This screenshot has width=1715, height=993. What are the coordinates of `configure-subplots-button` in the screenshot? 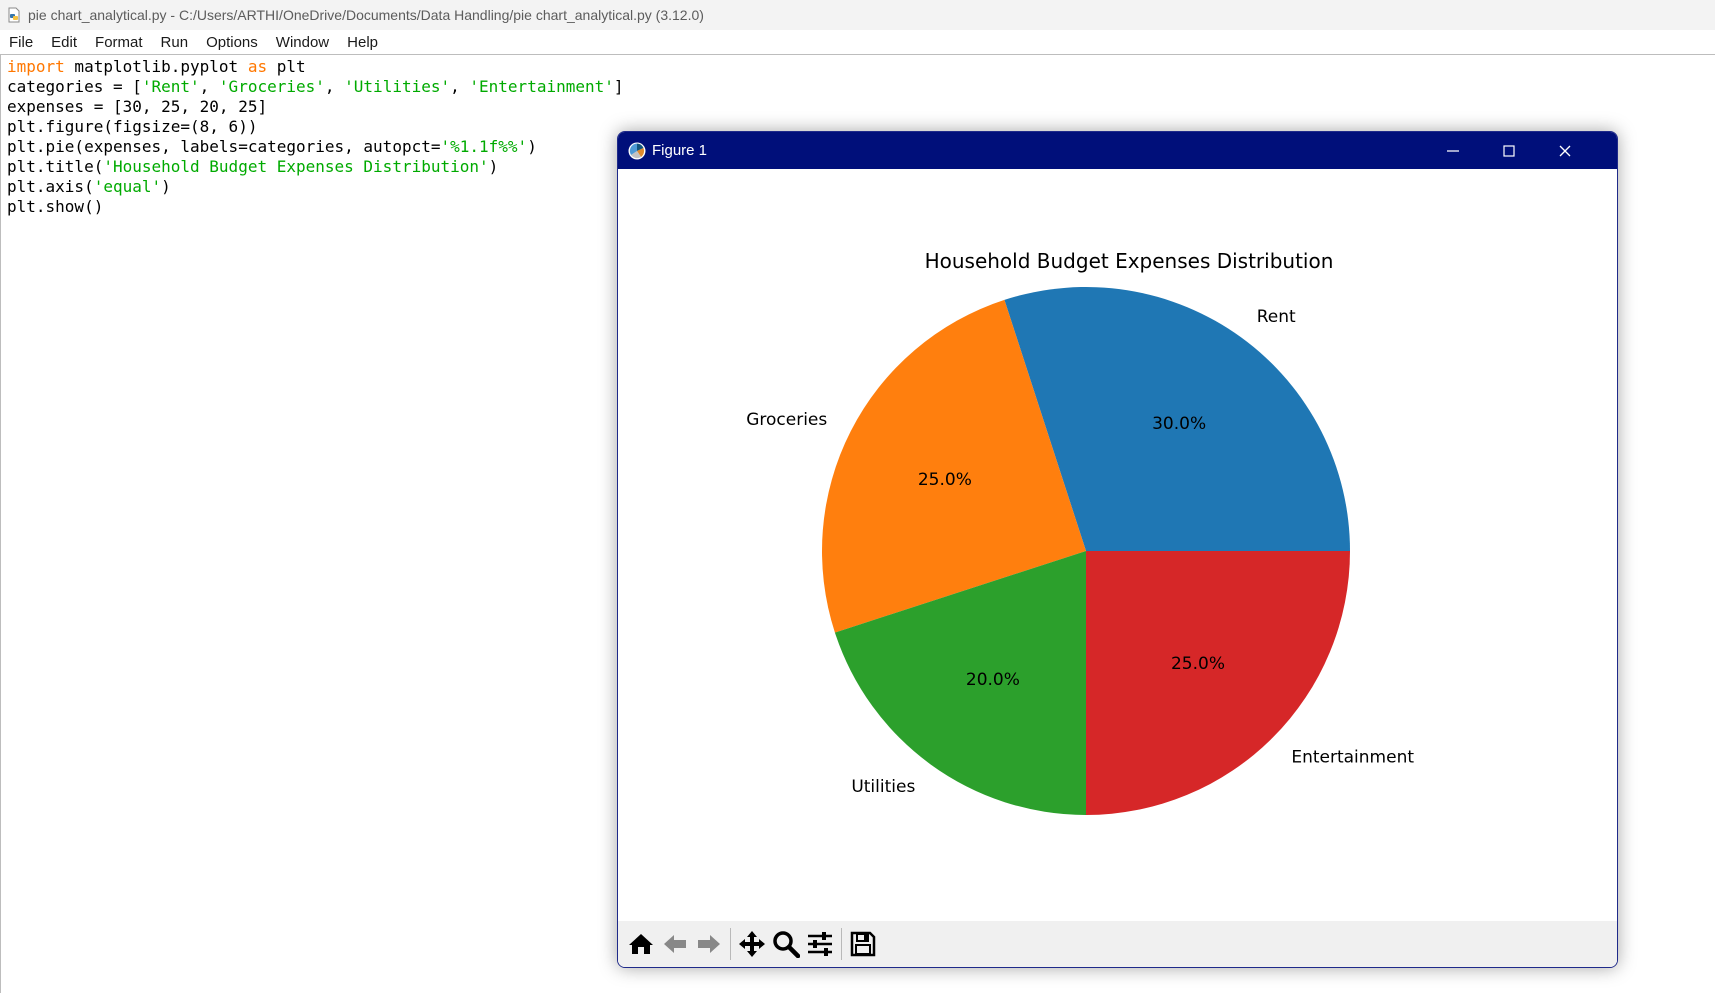 It's located at (820, 944).